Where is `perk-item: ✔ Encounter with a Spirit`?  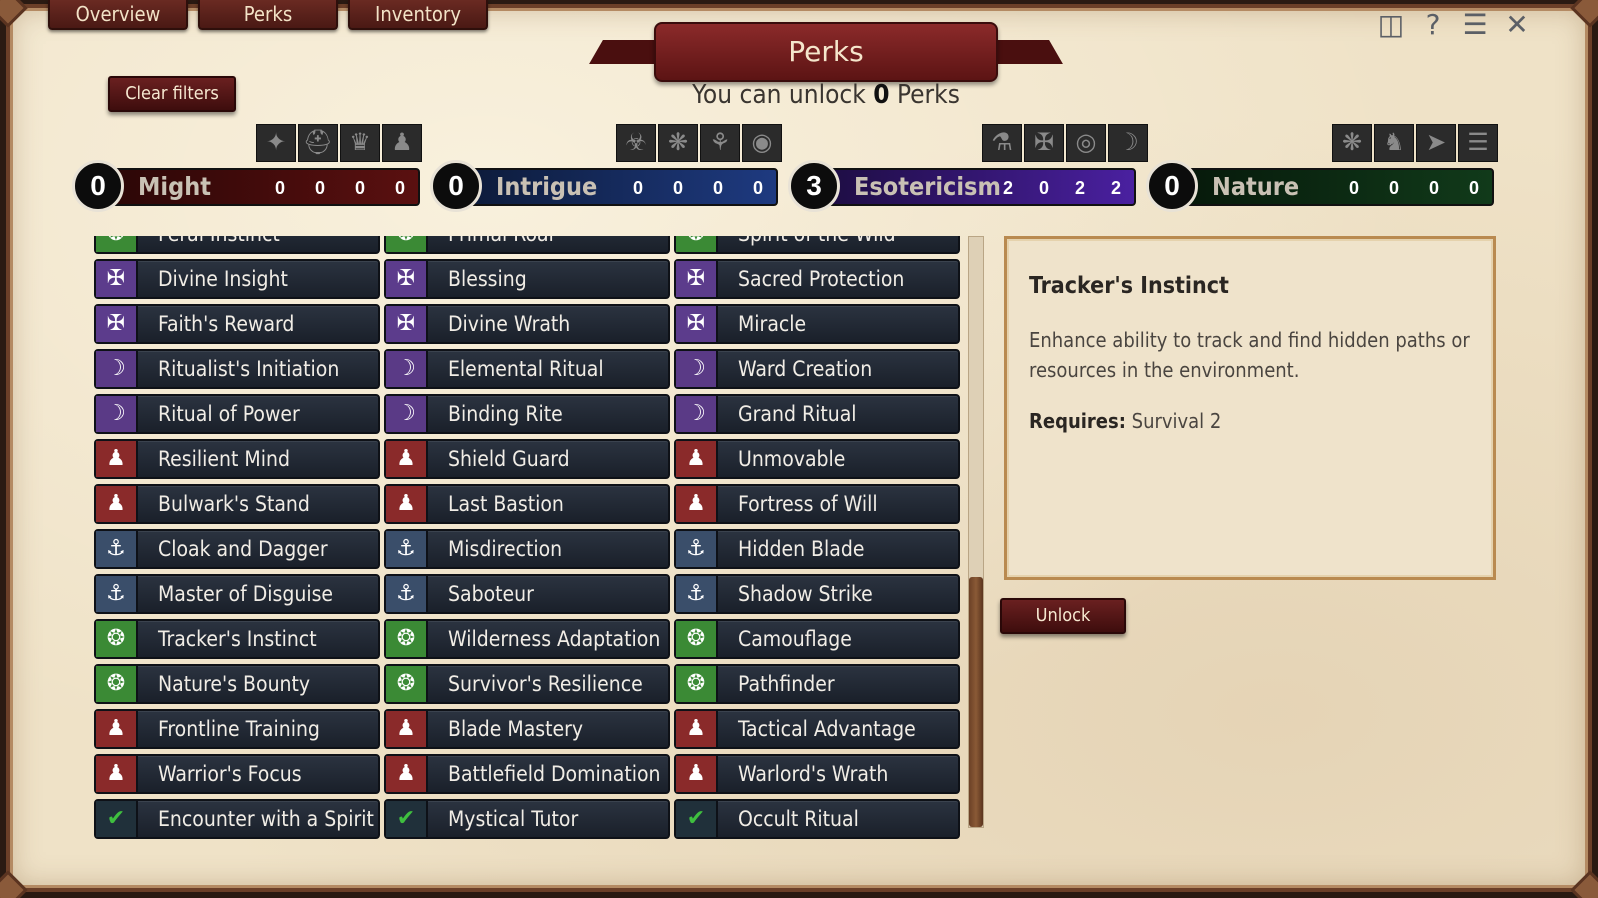
perk-item: ✔ Encounter with a Spirit is located at coordinates (237, 819).